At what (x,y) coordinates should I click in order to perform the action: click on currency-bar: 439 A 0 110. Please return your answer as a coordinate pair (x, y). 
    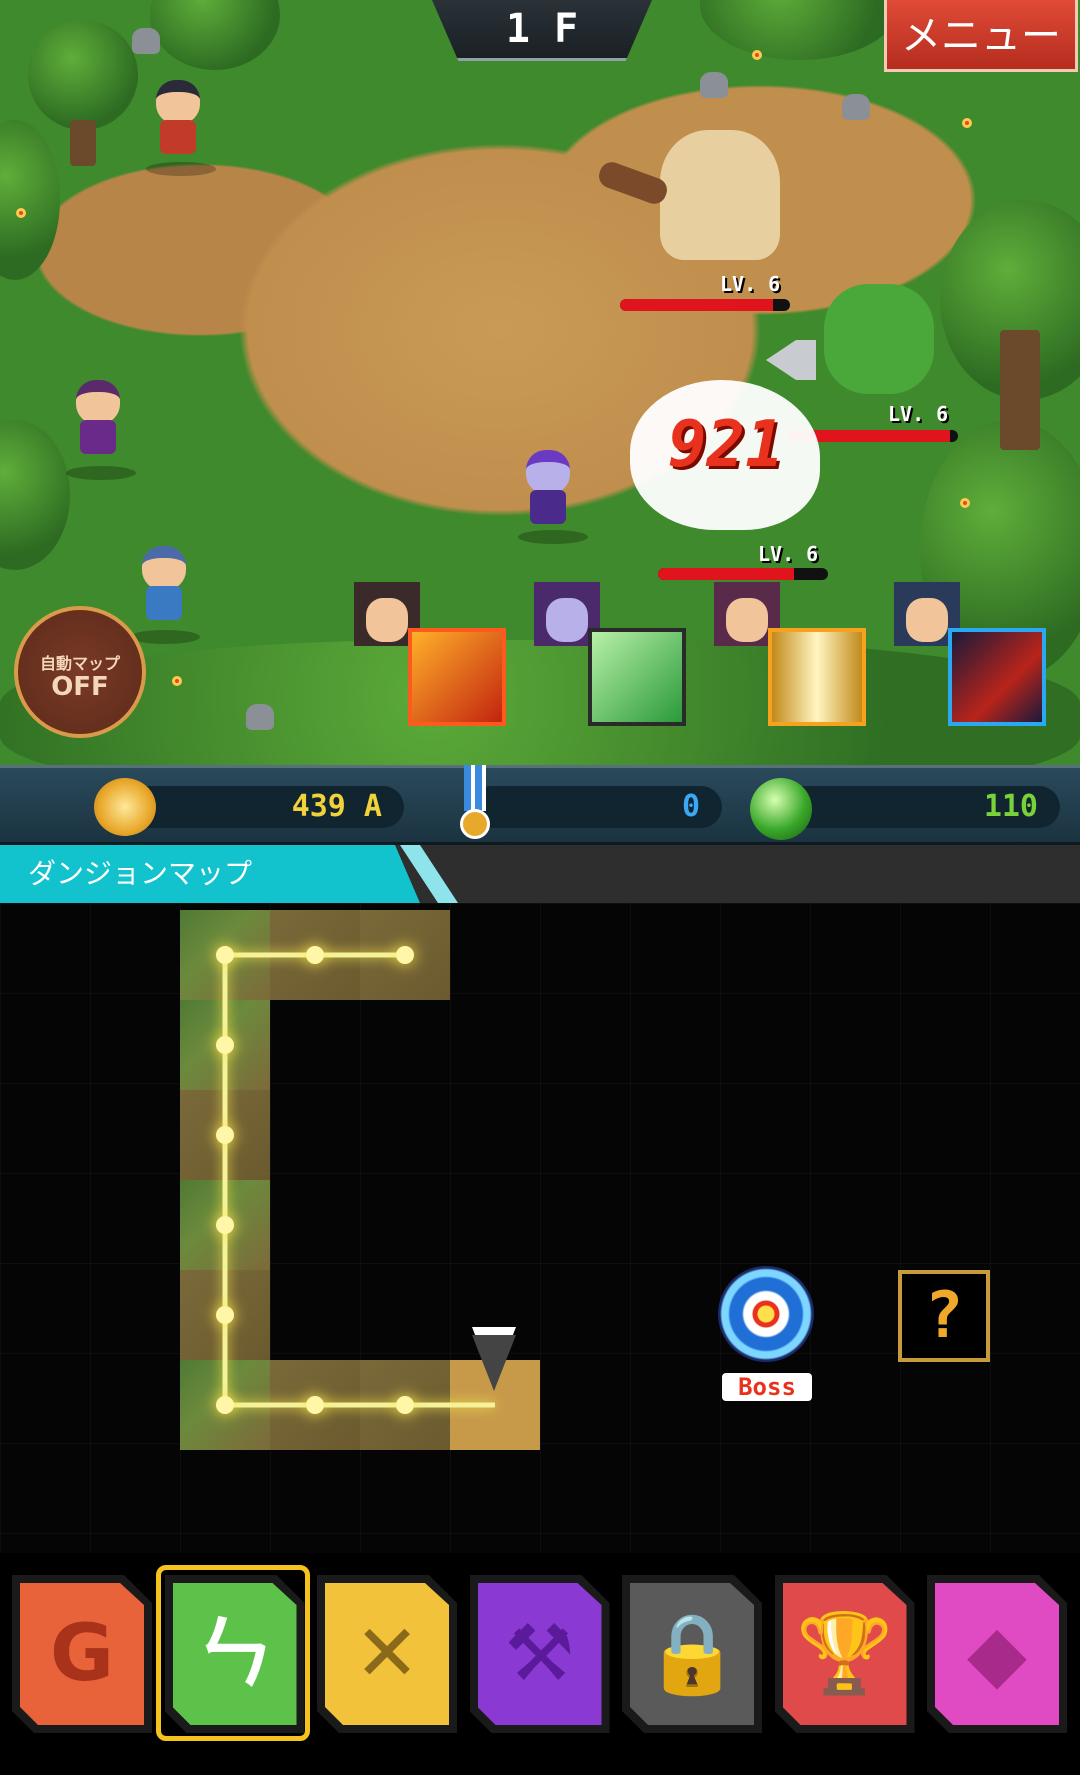
    Looking at the image, I should click on (540, 805).